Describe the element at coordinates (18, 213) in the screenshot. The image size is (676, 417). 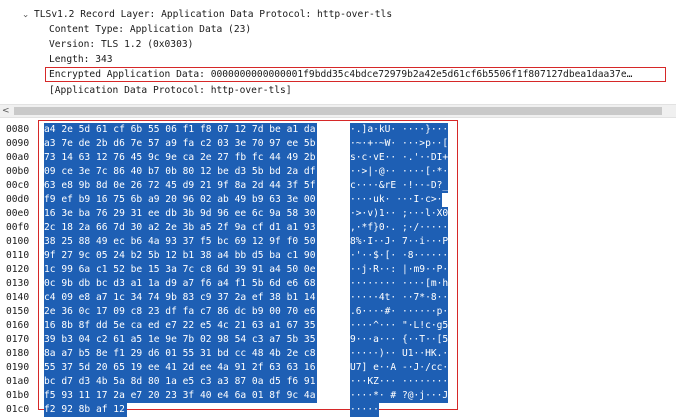
I see `byte-offset: 00e0` at that location.